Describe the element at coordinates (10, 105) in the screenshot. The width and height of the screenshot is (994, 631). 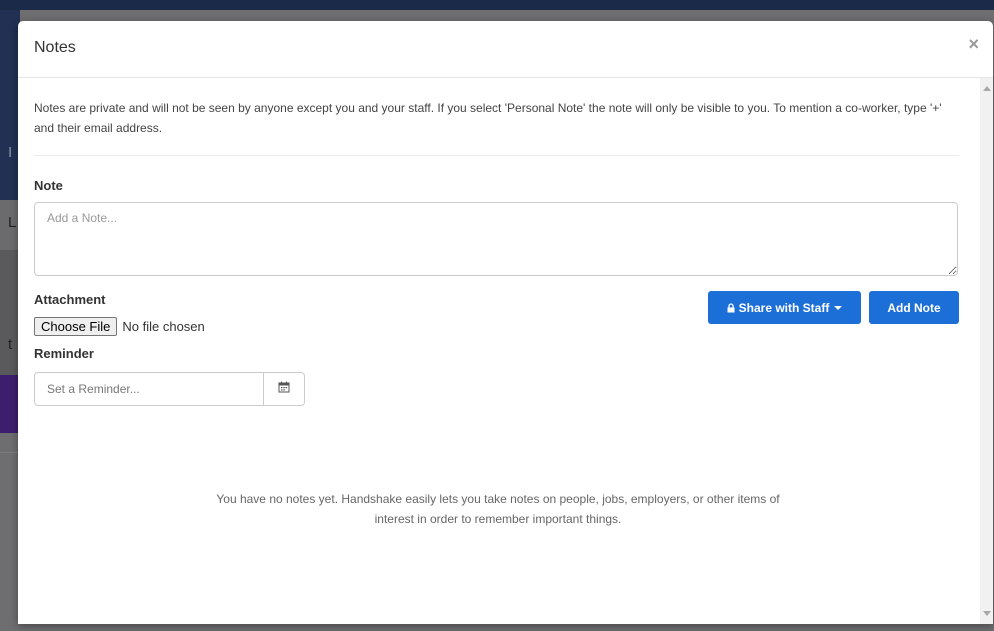
I see `backdrop-header` at that location.